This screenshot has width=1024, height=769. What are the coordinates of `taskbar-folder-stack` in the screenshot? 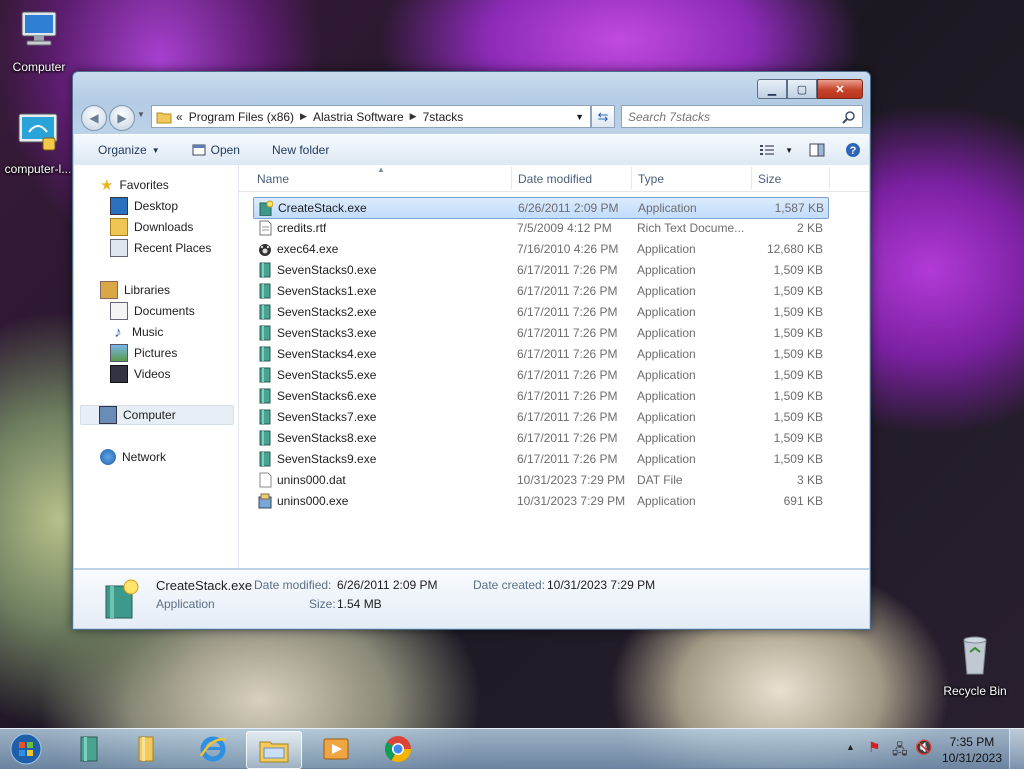 It's located at (146, 749).